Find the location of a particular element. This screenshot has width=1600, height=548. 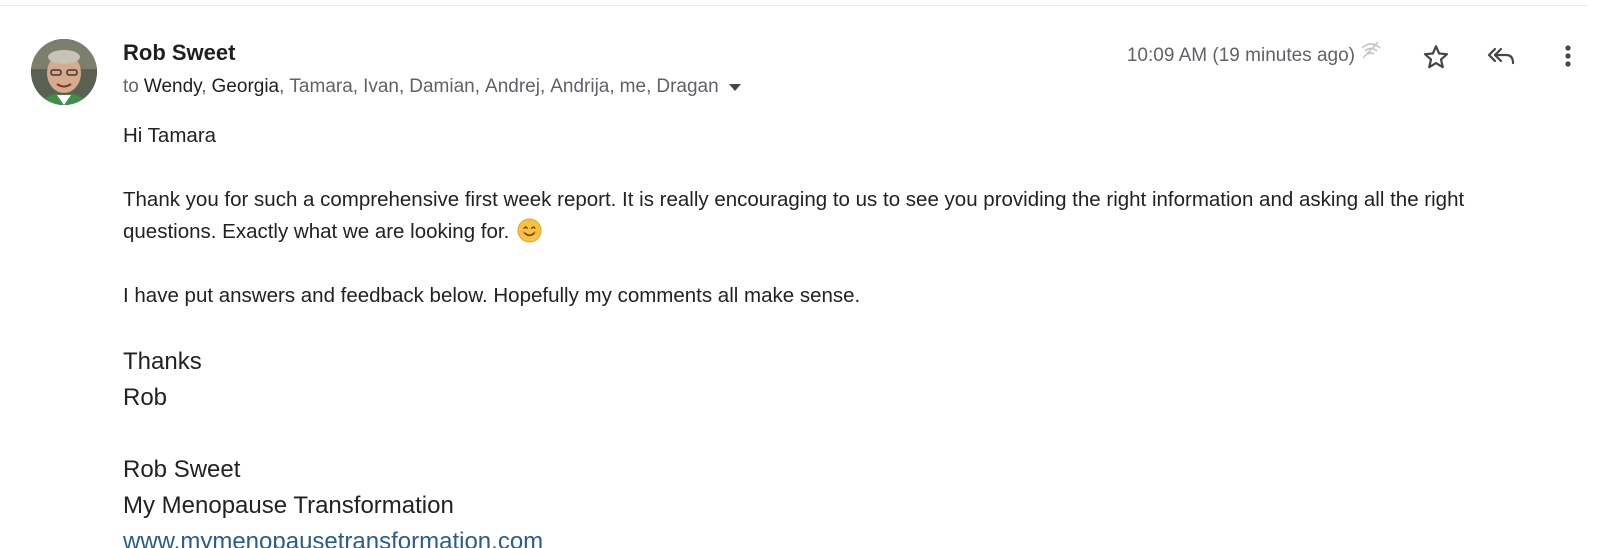

recipient-name: Ivan is located at coordinates (381, 86).